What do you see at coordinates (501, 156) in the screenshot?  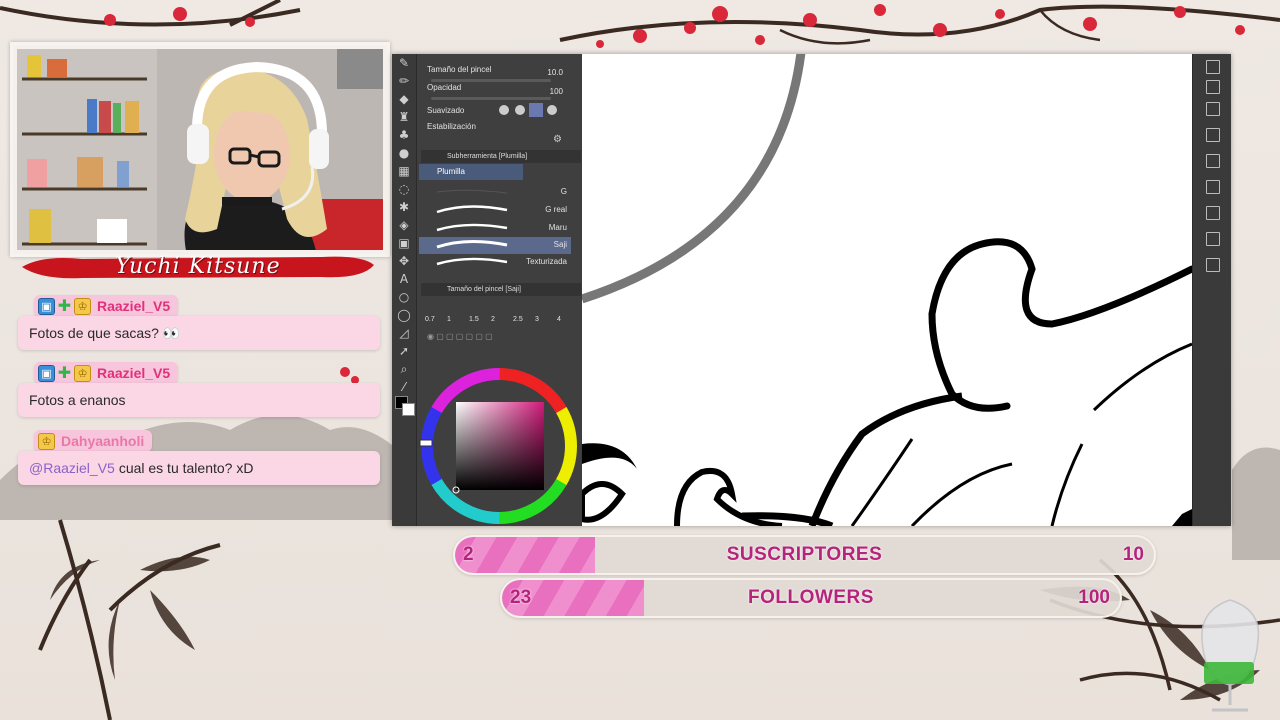 I see `subtool-header: Subherramienta [Plumilla]` at bounding box center [501, 156].